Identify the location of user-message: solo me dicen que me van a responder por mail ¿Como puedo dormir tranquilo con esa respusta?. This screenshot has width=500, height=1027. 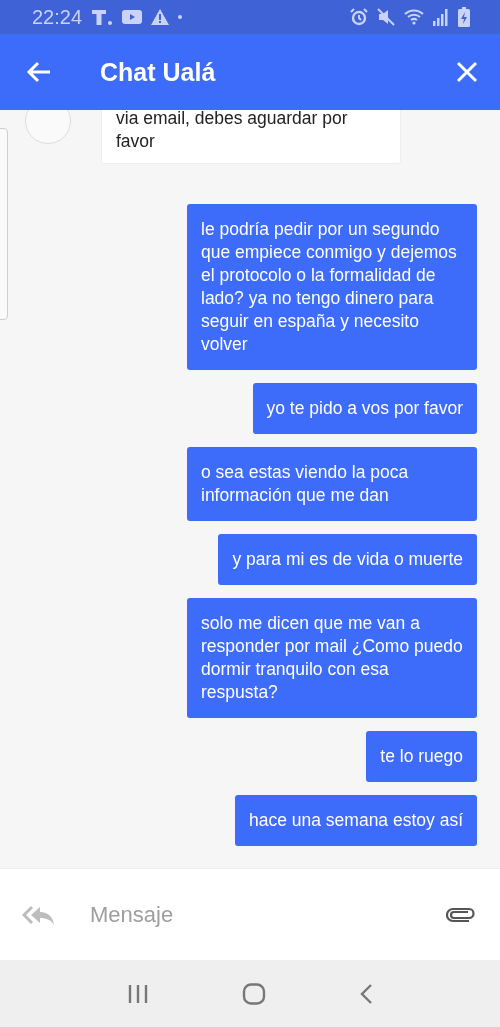
(332, 658).